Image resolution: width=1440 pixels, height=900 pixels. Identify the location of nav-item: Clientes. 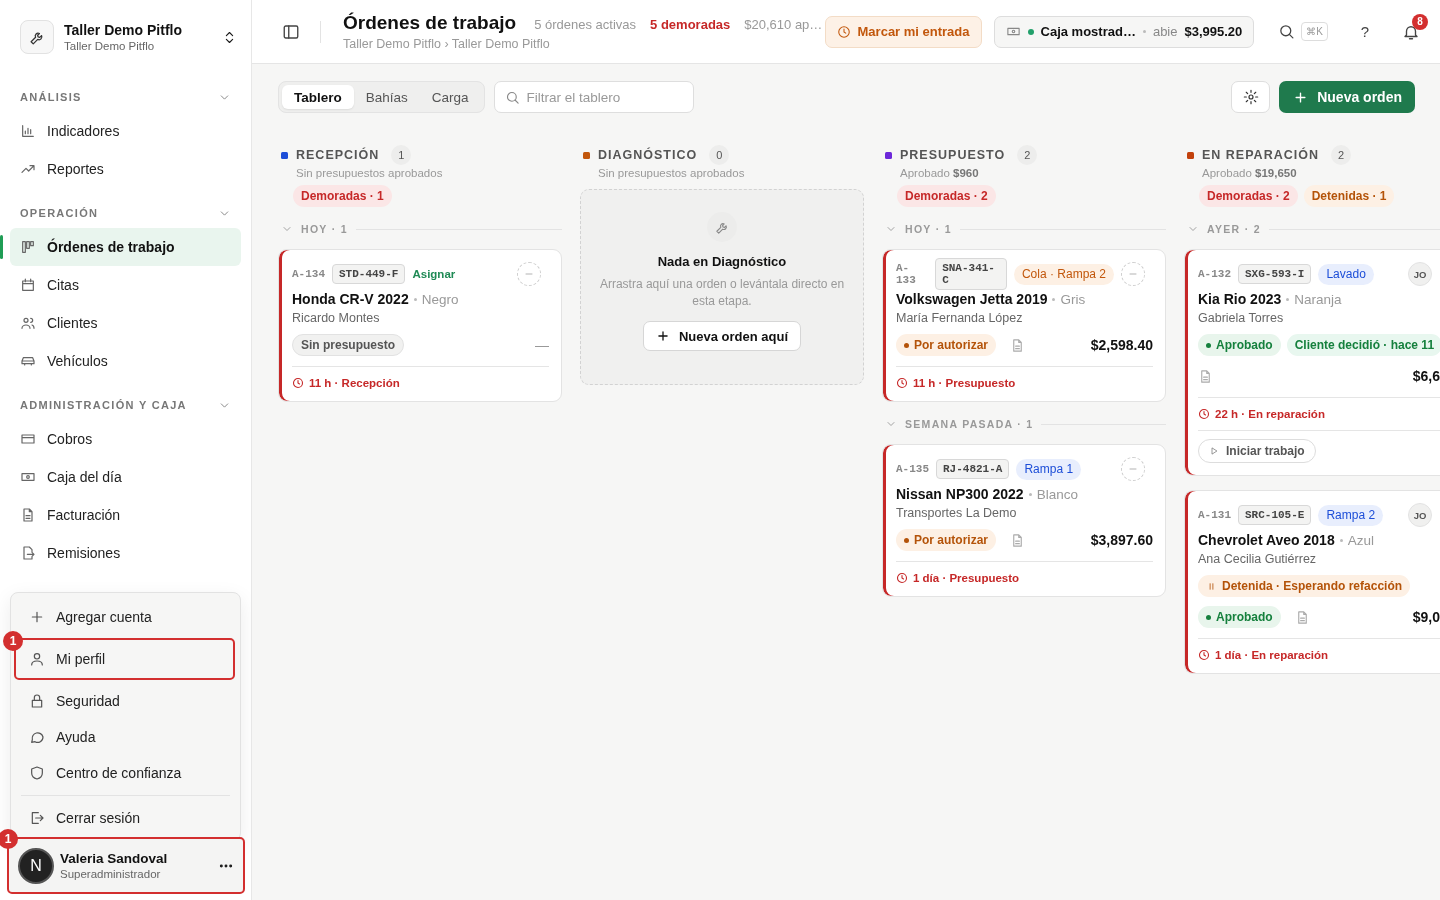
(125, 323).